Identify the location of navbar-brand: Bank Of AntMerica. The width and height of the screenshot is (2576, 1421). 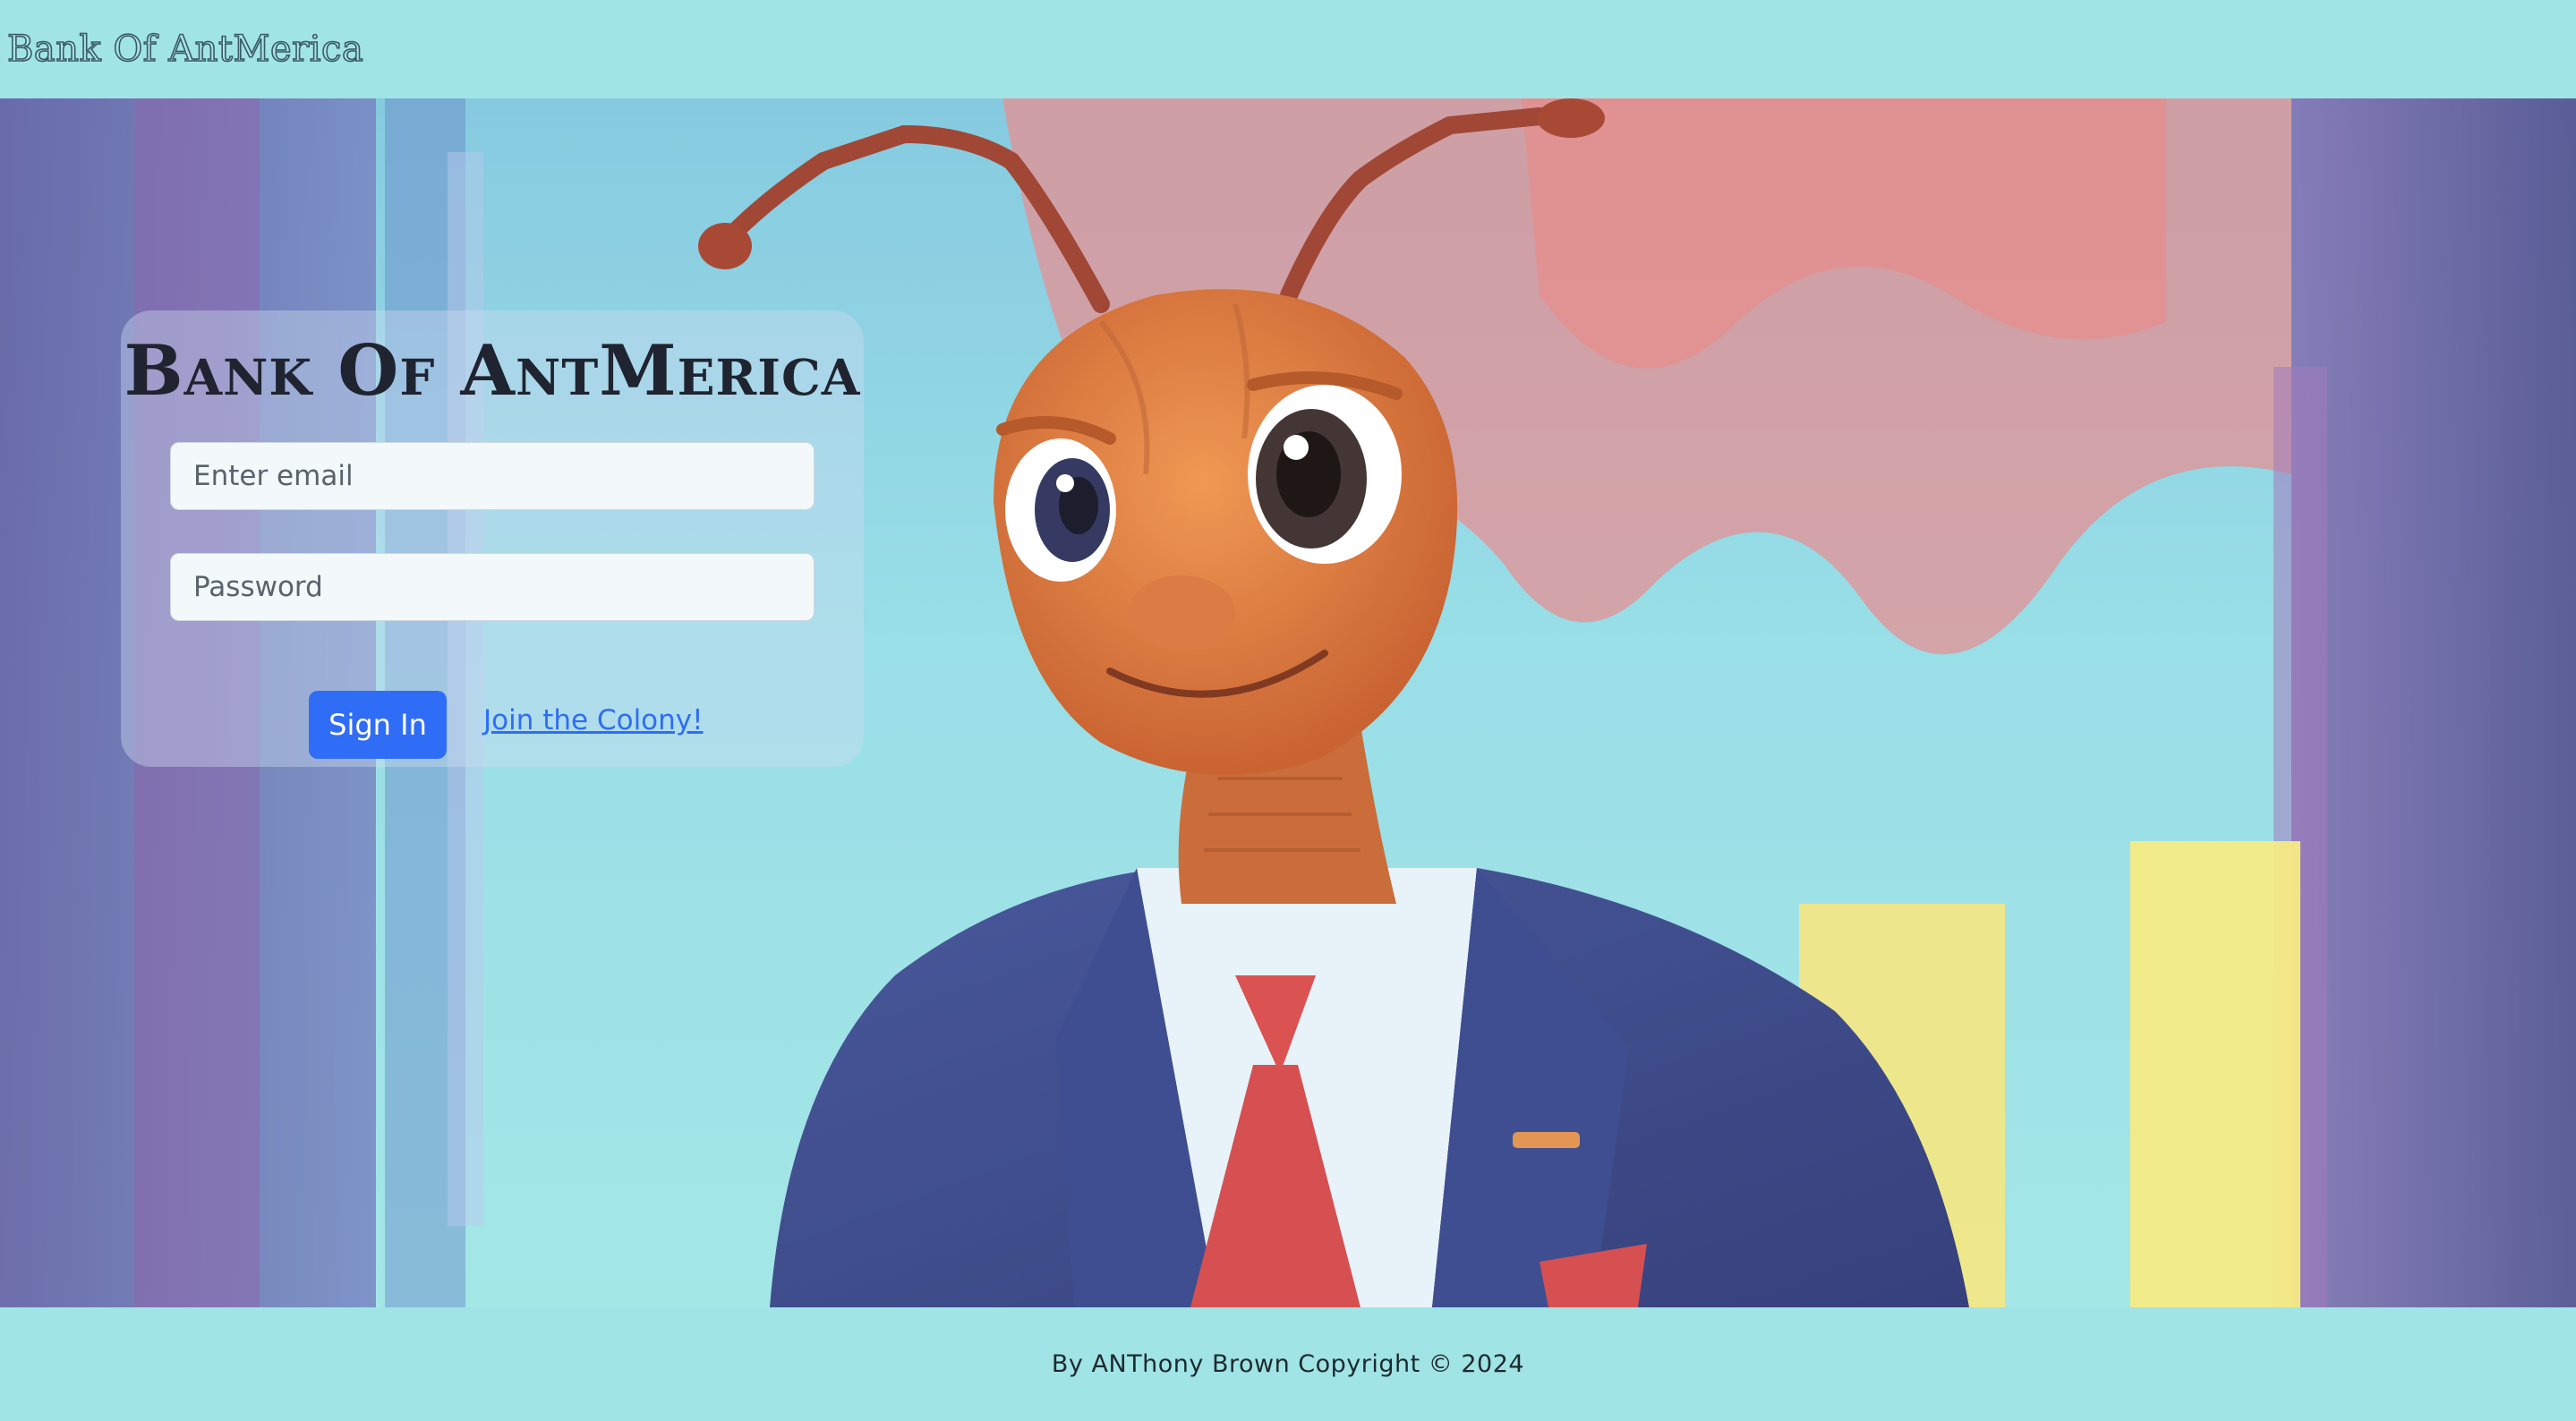
(184, 49).